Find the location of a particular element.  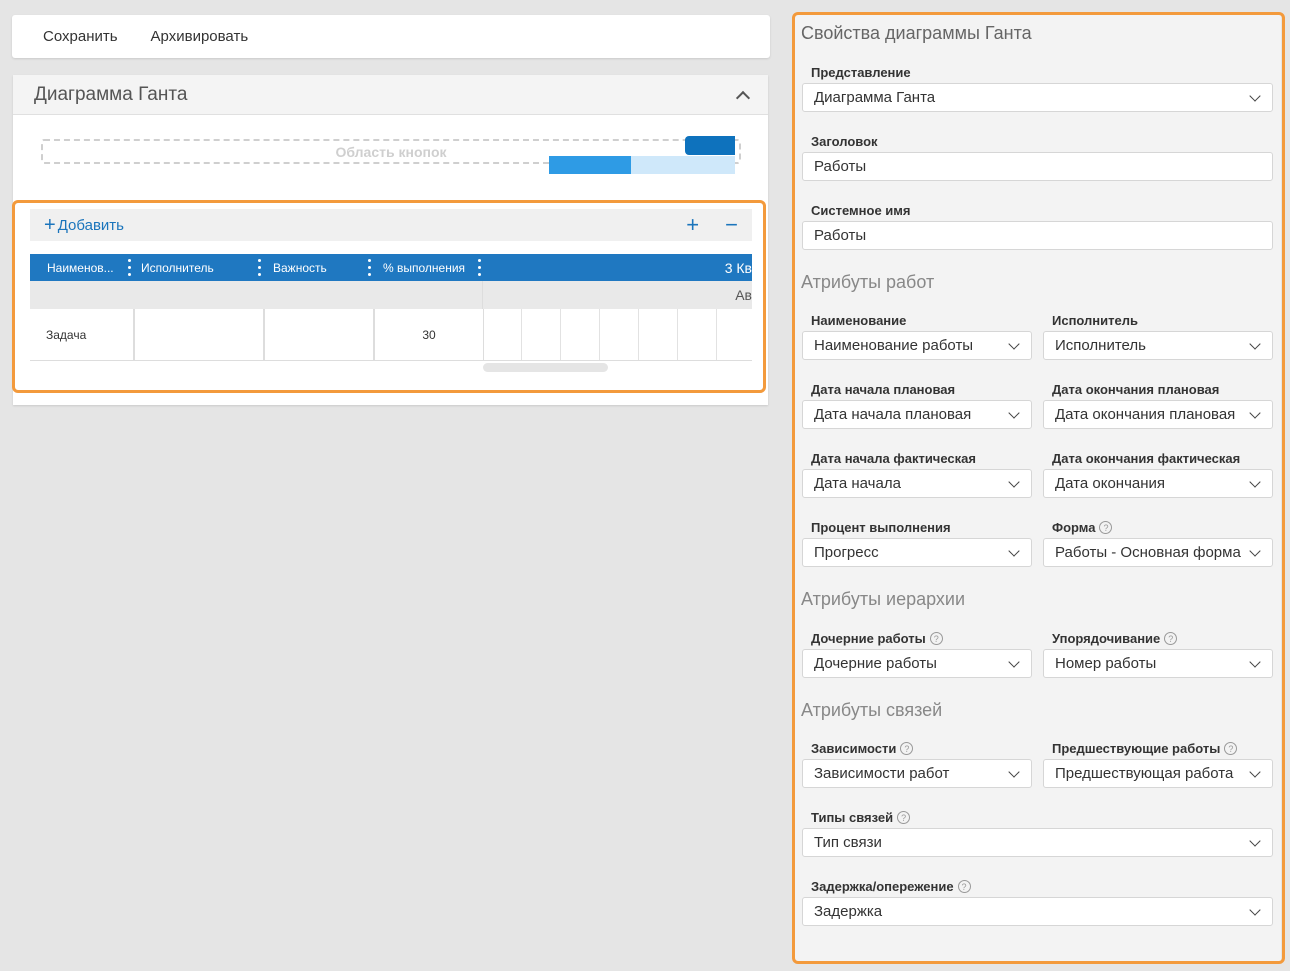

highlight-frame is located at coordinates (389, 296).